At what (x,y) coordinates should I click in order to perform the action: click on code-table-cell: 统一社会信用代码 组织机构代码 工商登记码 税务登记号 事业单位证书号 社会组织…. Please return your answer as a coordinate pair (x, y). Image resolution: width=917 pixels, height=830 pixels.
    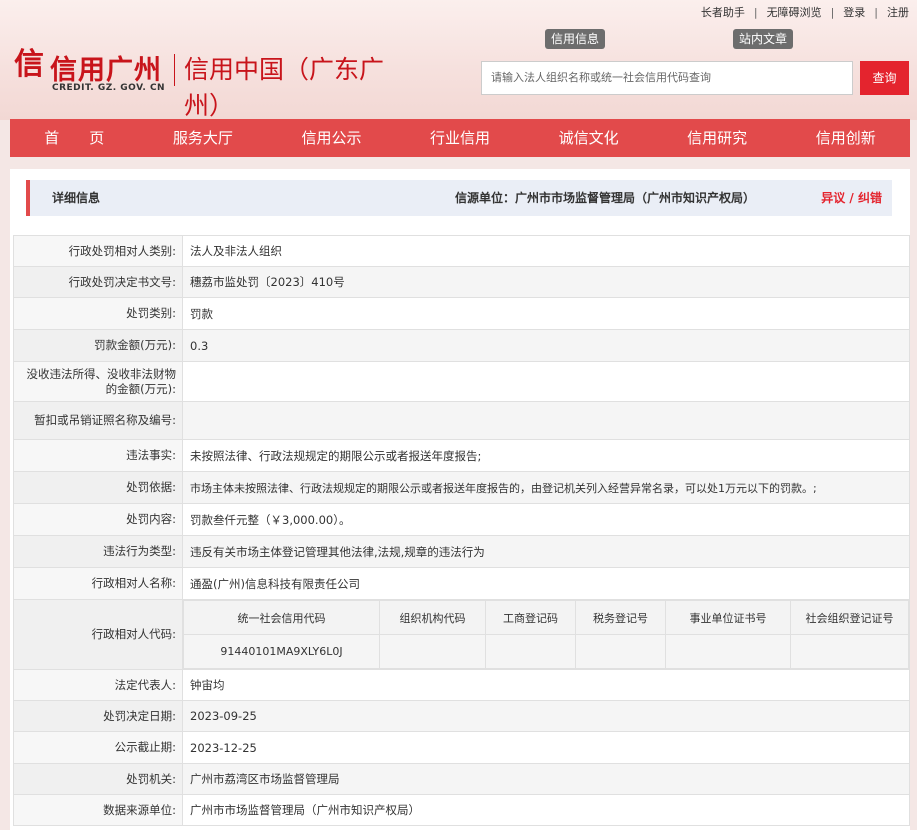
    Looking at the image, I should click on (546, 634).